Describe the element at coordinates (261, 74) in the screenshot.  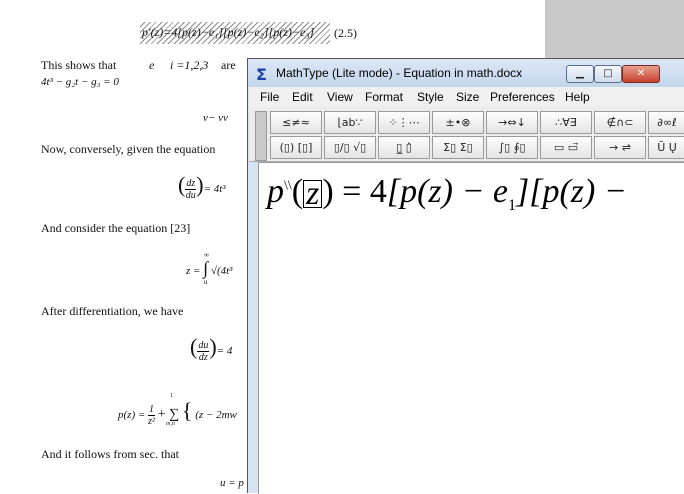
I see `sigma-icon: Σ` at that location.